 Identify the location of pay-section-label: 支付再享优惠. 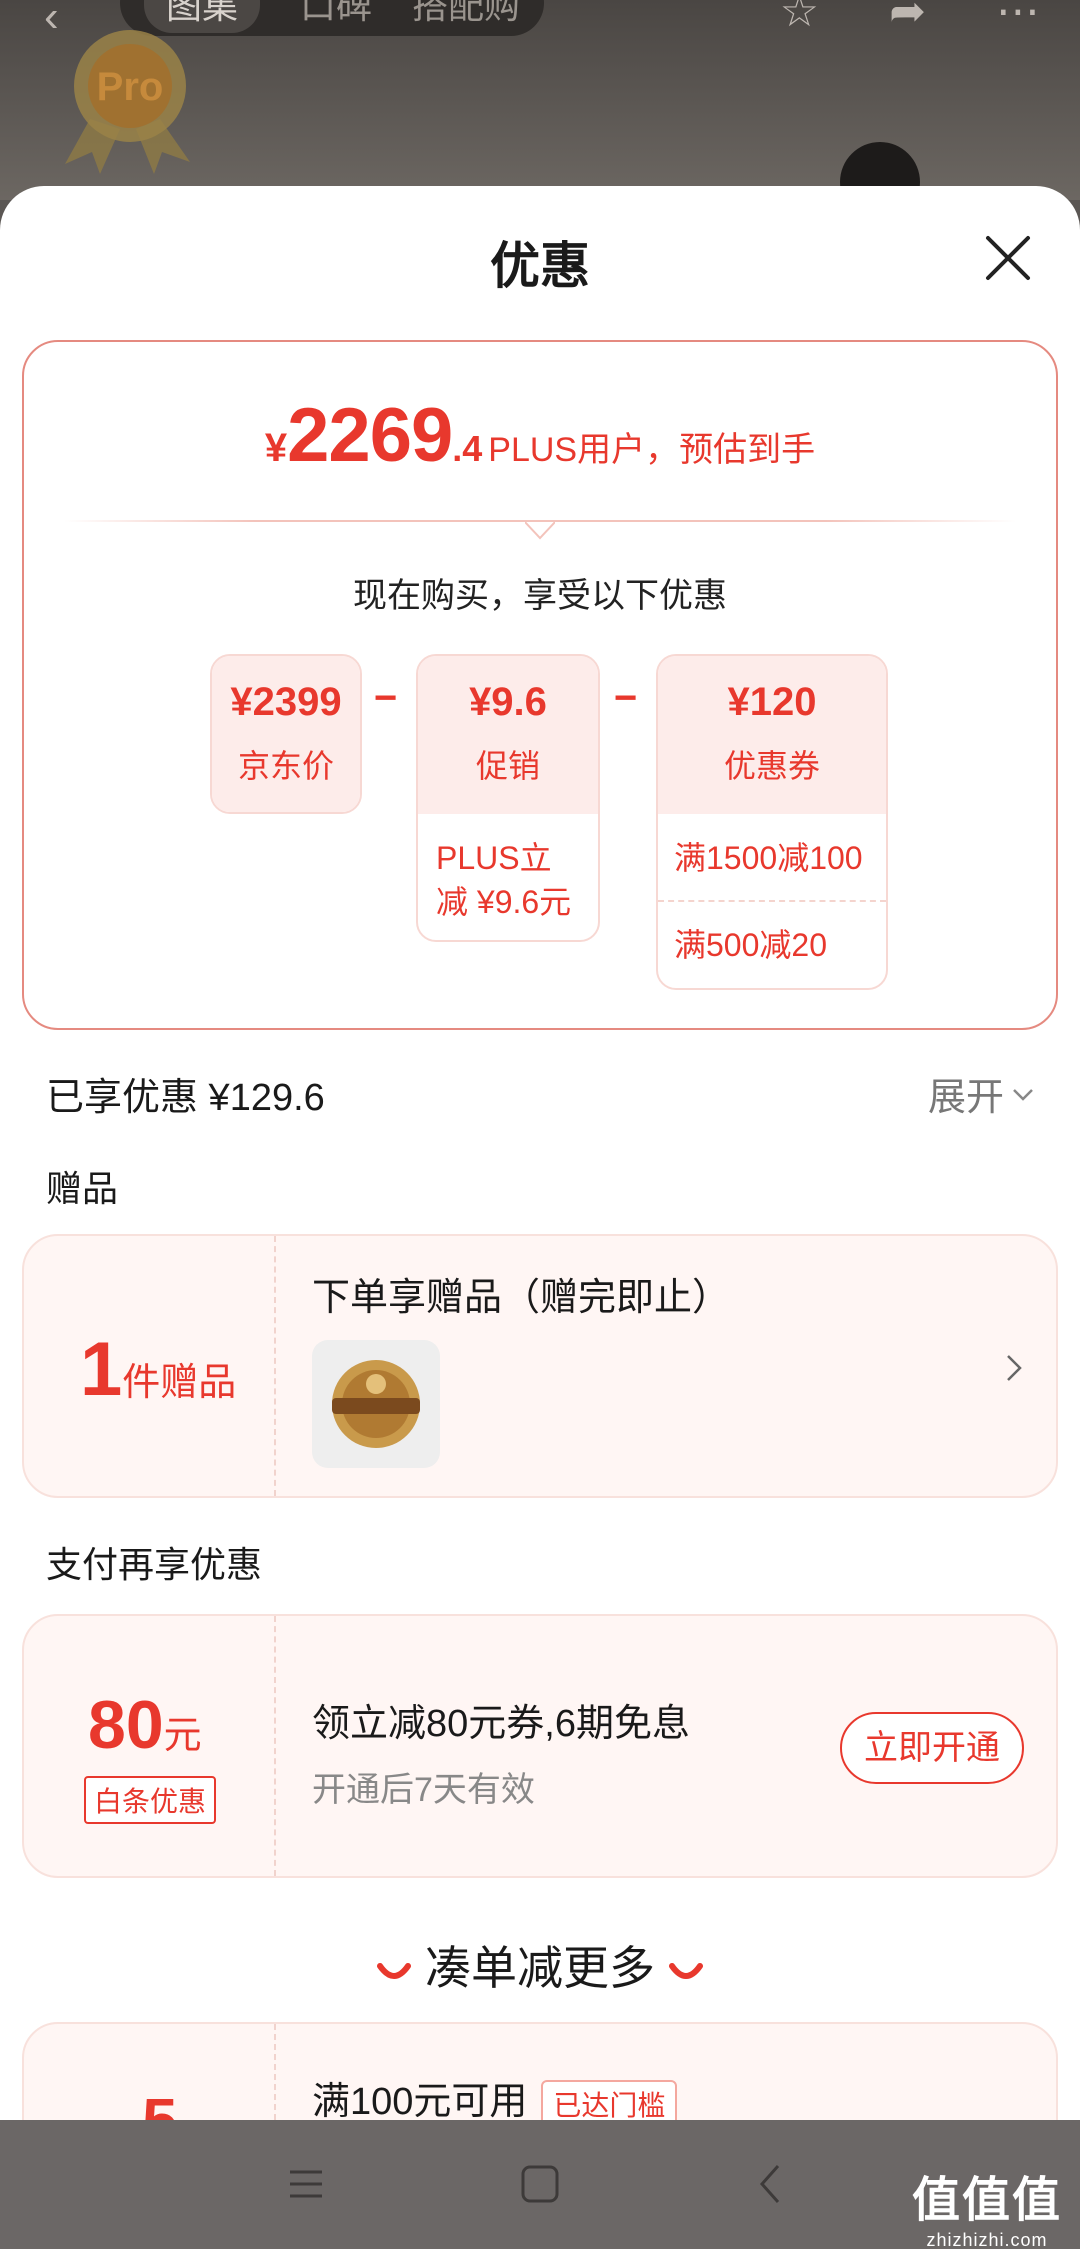
(154, 1564).